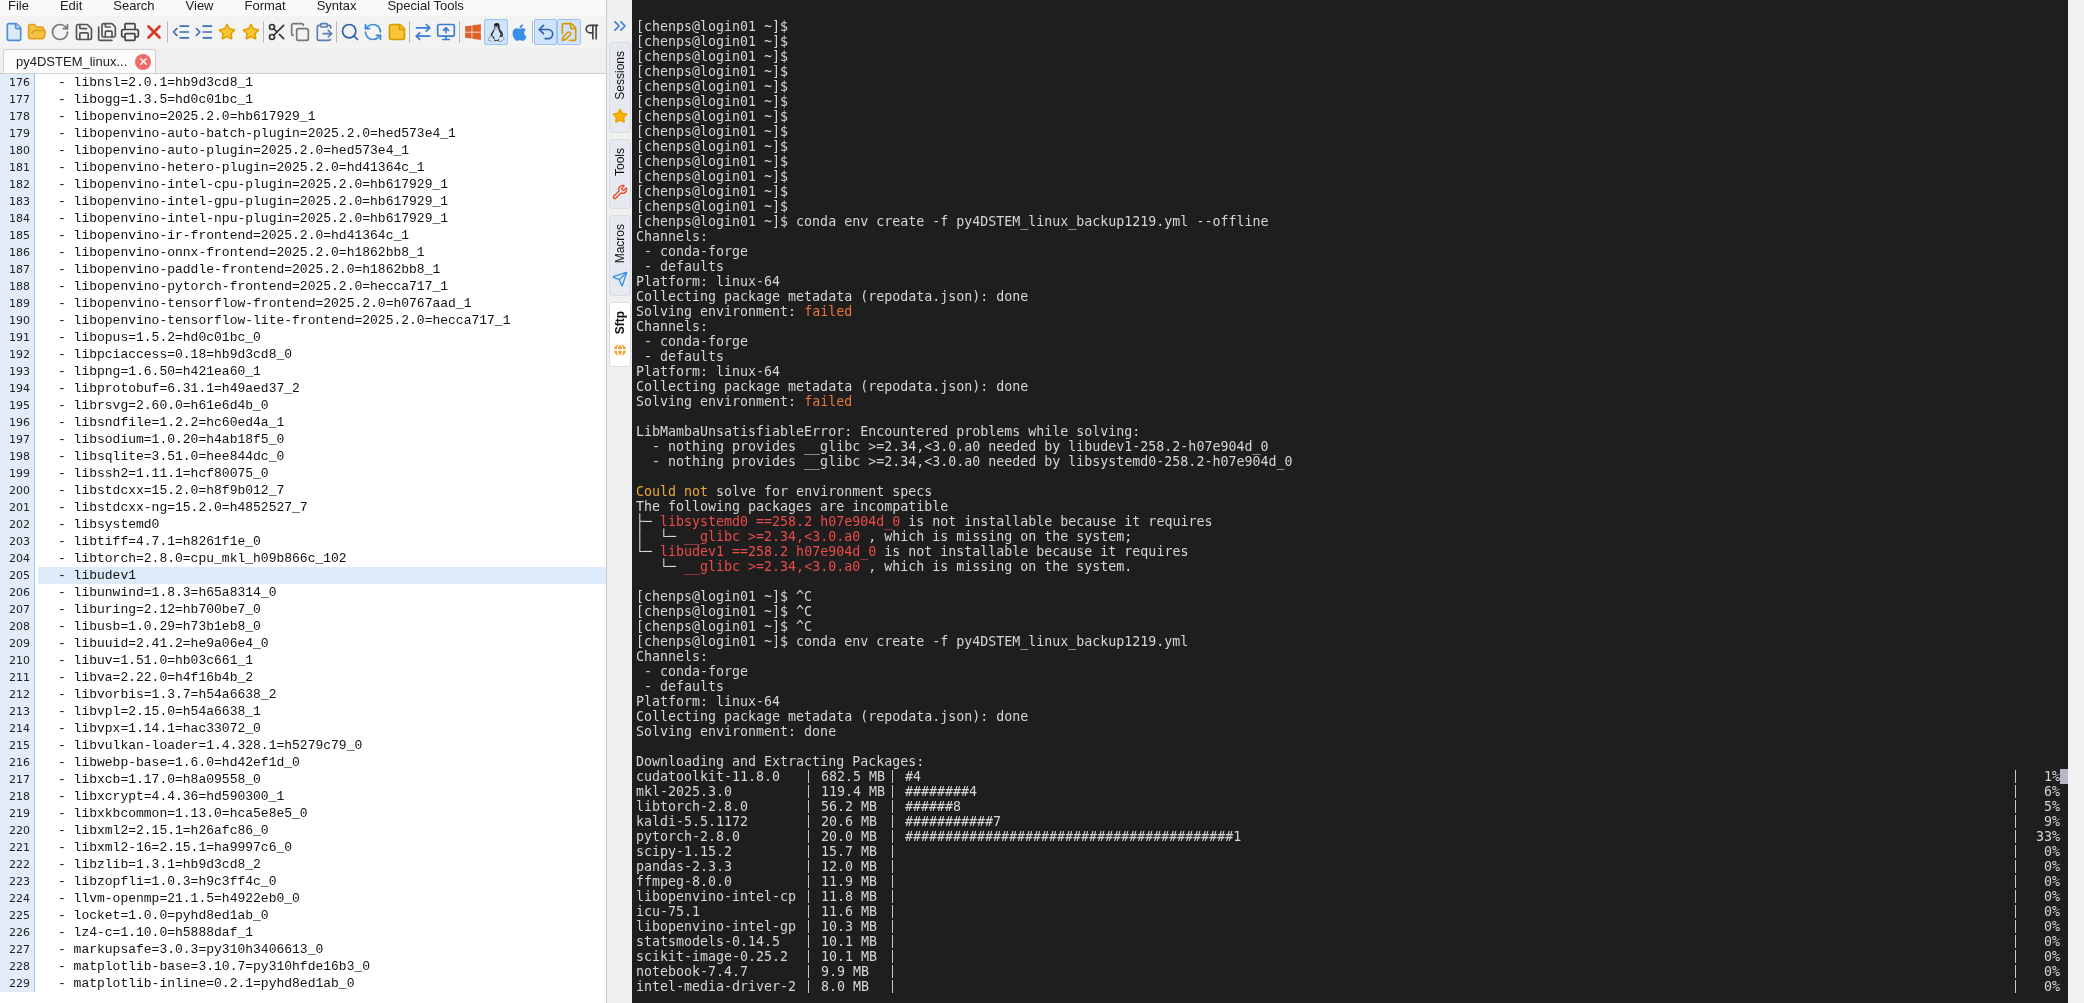 This screenshot has height=1003, width=2084. What do you see at coordinates (159, 779) in the screenshot?
I see `code-line: - libxcb=1.17.0=h8a09558_0` at bounding box center [159, 779].